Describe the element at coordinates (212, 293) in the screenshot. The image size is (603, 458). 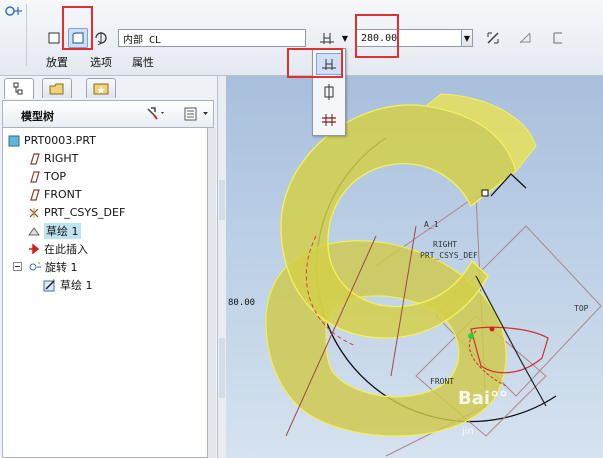
I see `tree-scrollbar` at that location.